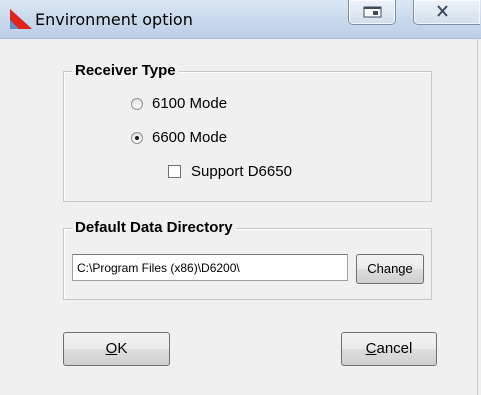  I want to click on radio-6600-label: 6600 Mode, so click(190, 137).